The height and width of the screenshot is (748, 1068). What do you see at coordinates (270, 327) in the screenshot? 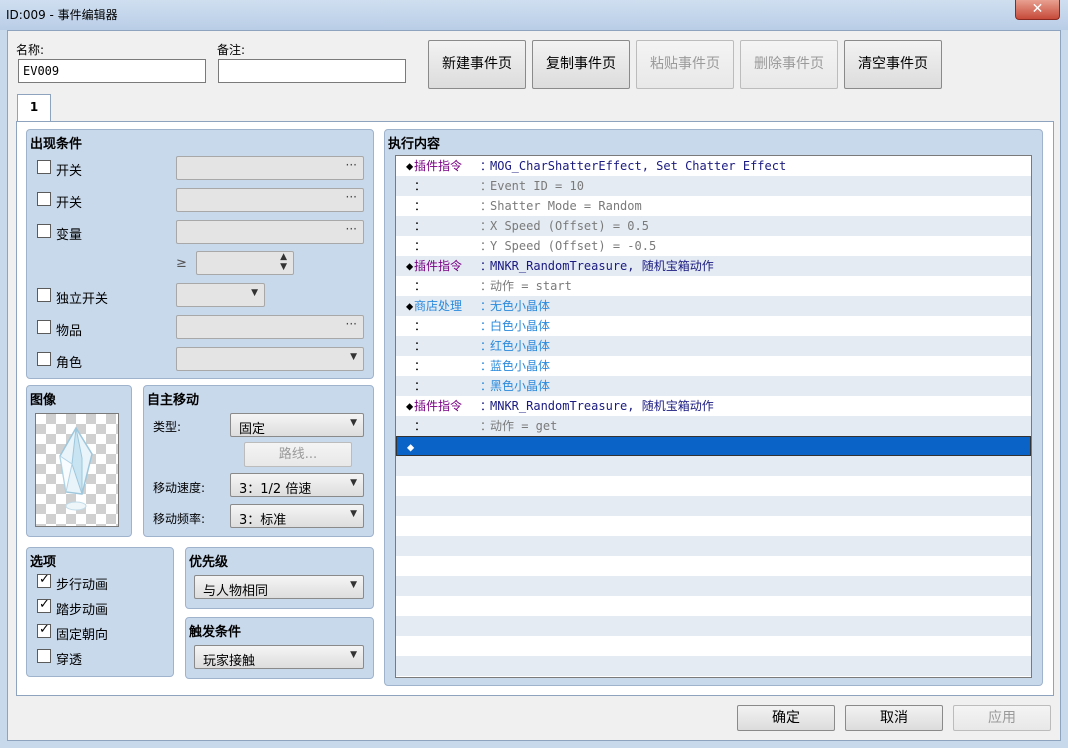
I see `item-field: ···` at bounding box center [270, 327].